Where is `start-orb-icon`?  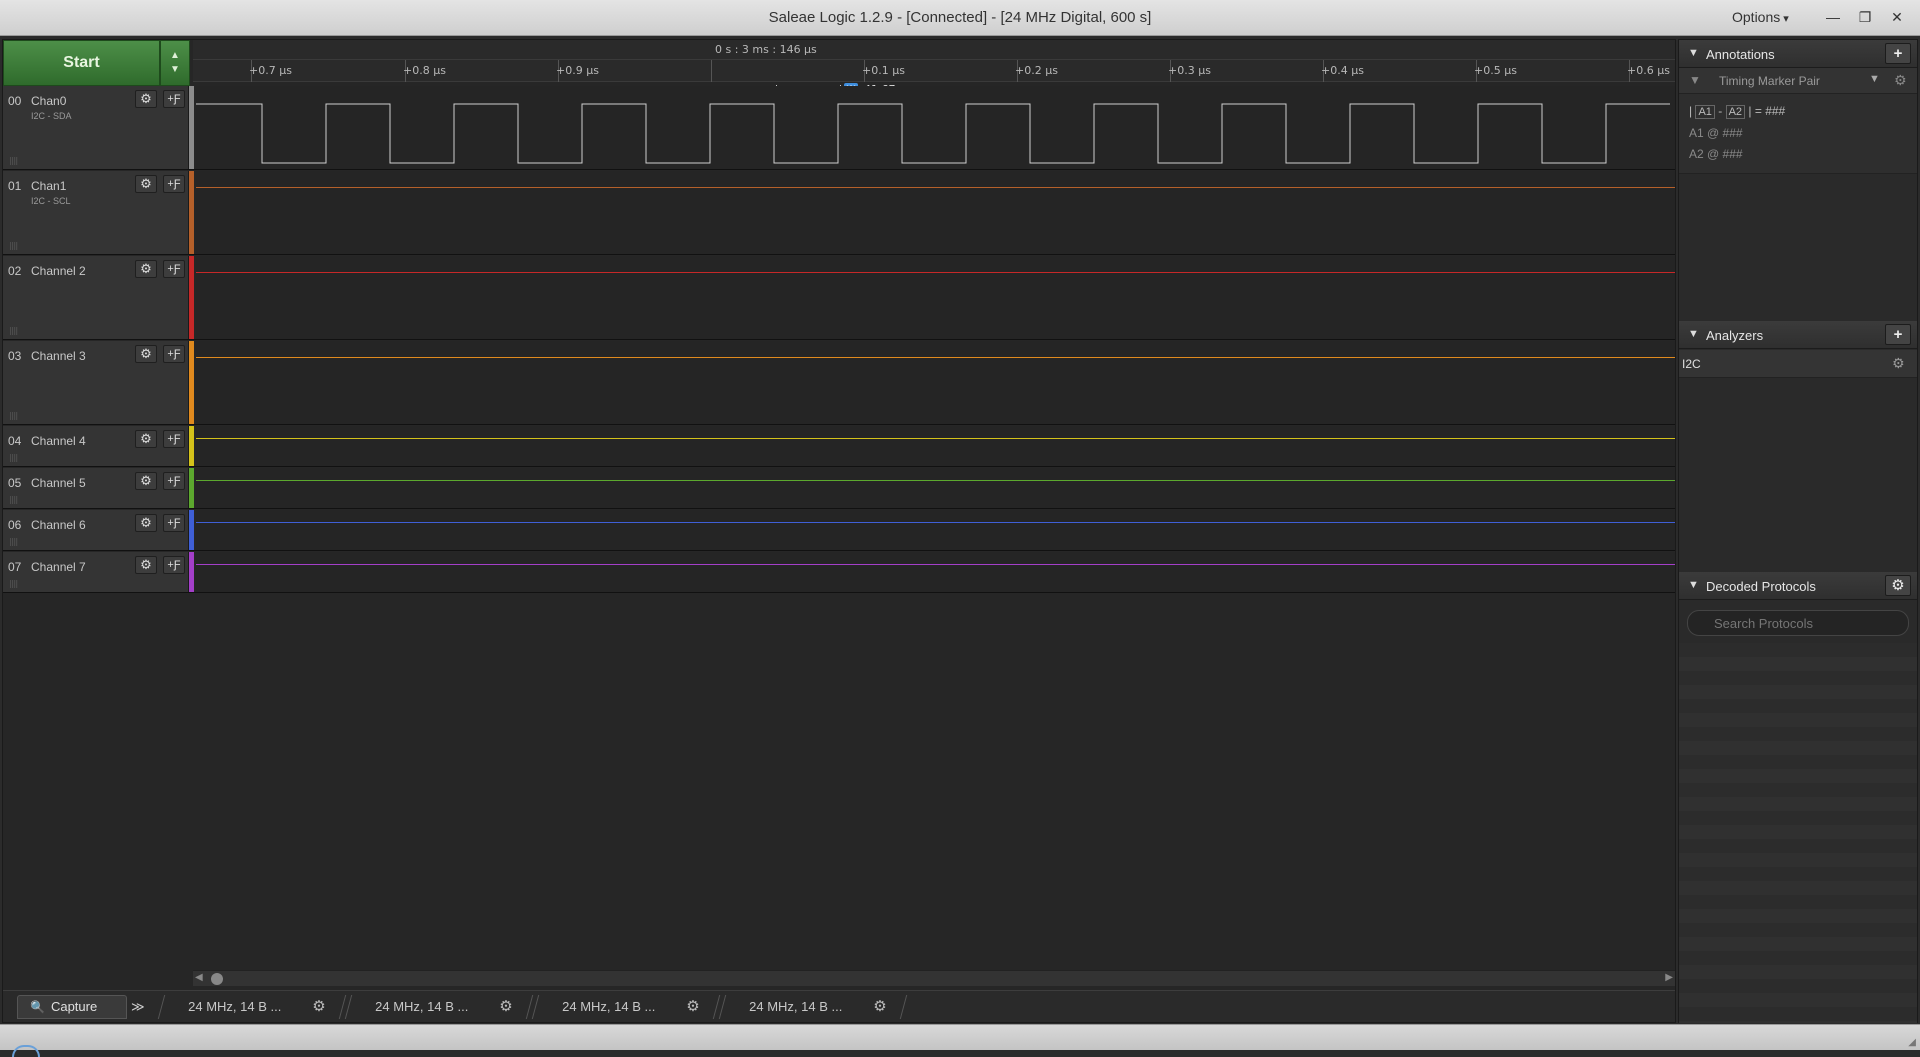
start-orb-icon is located at coordinates (26, 1051).